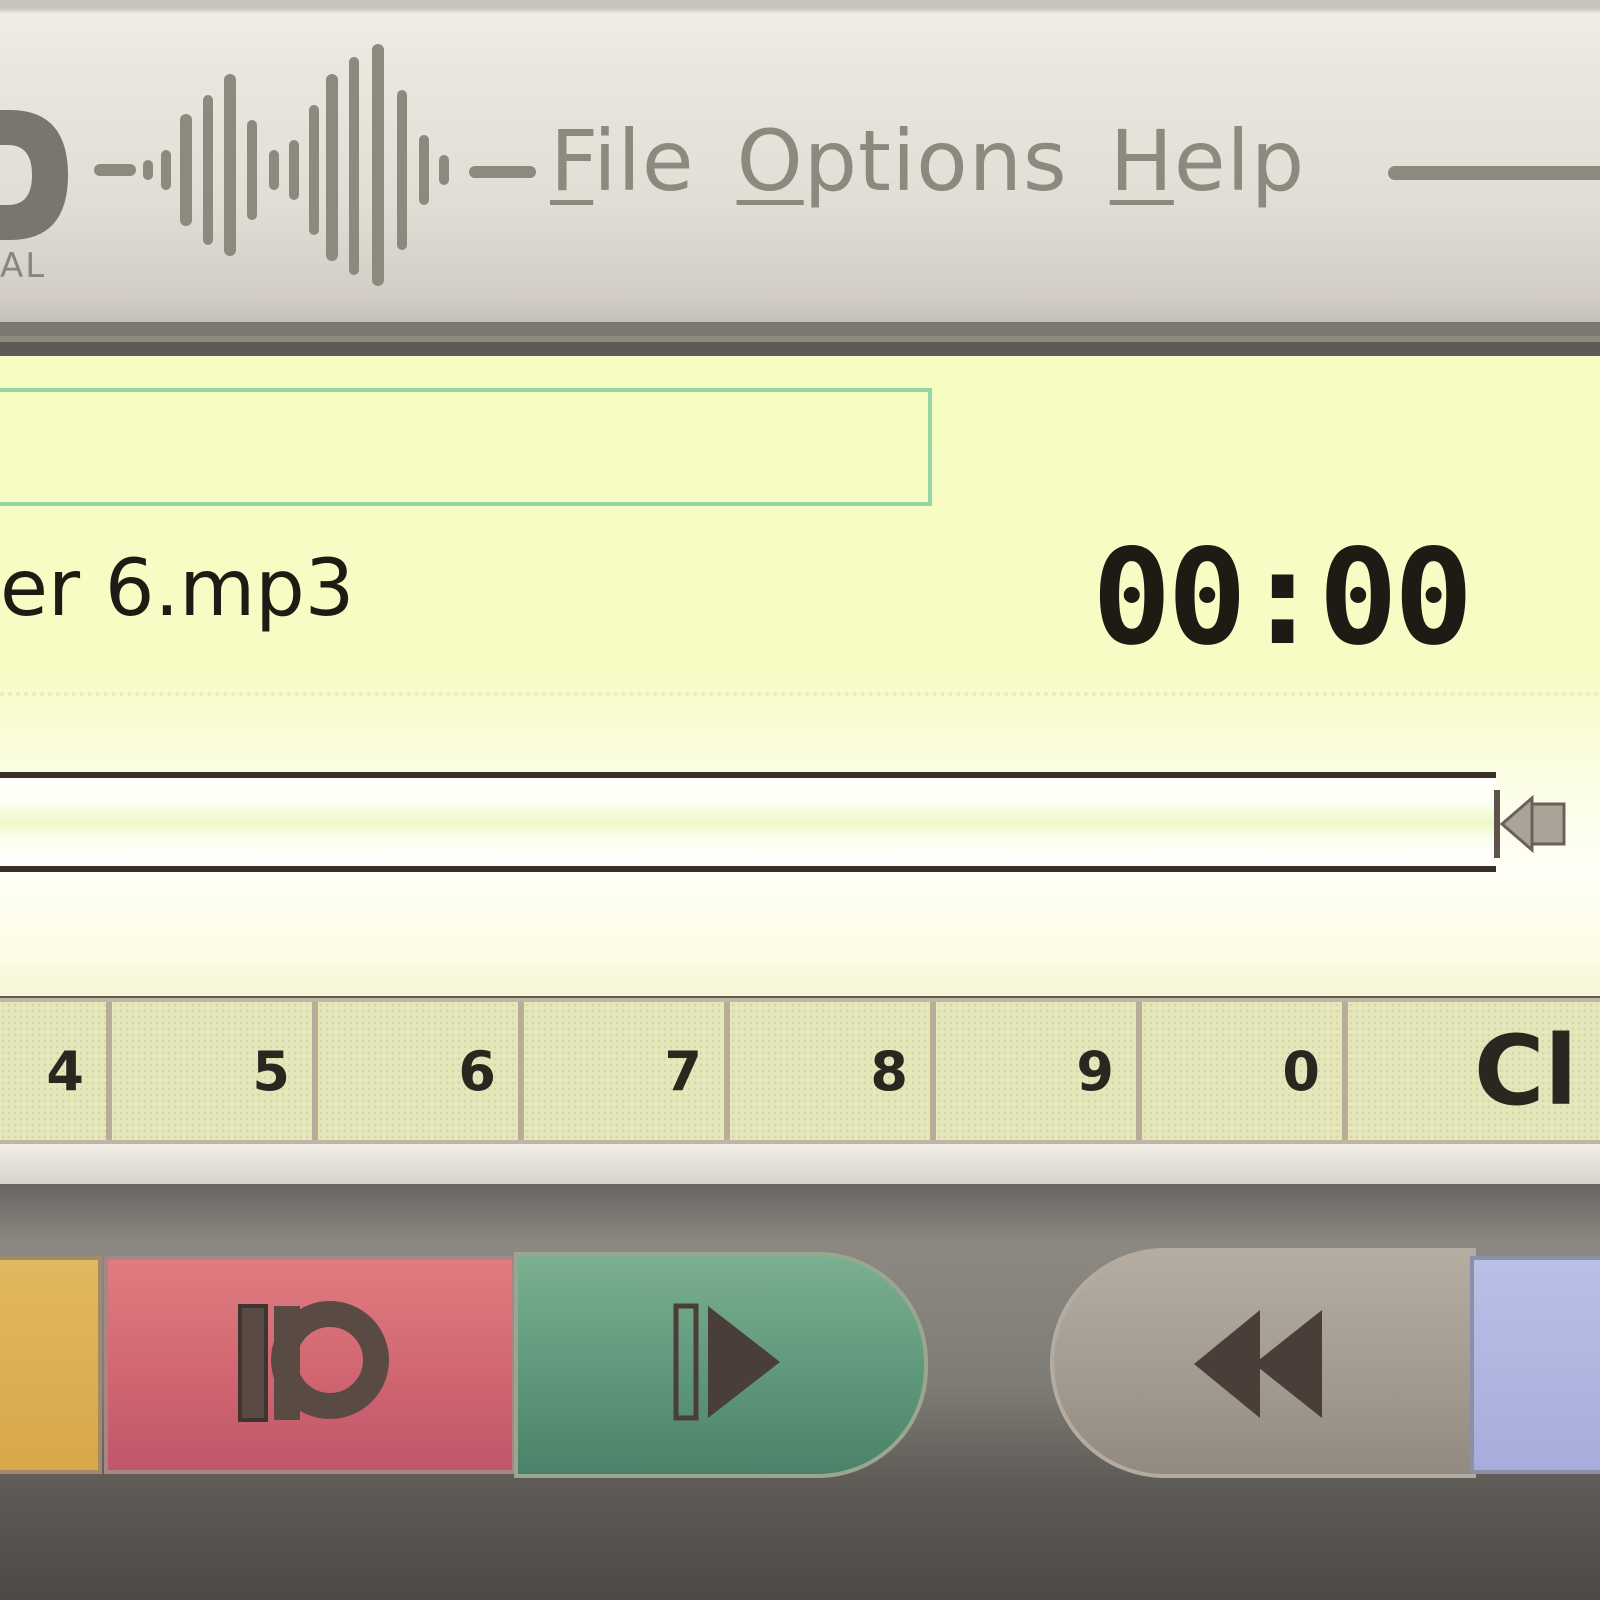  I want to click on filename-label: er 6.mp3, so click(177, 589).